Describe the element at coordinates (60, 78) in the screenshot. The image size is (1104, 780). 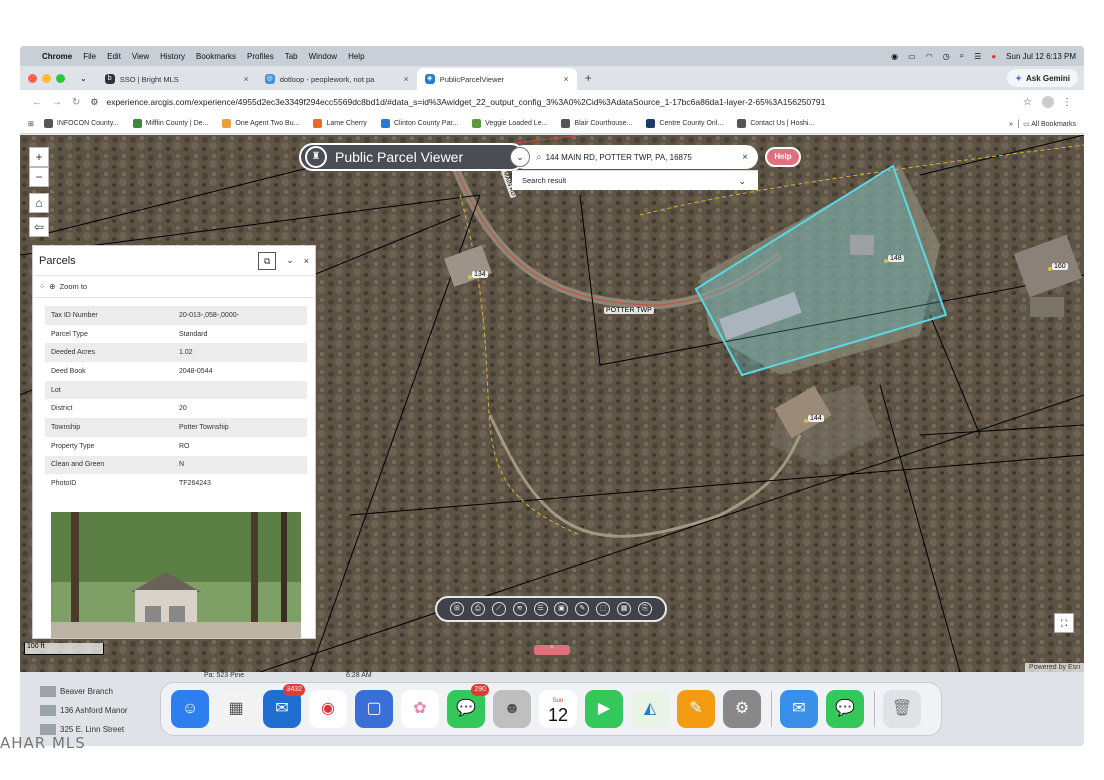
I see `zoom-window-icon` at that location.